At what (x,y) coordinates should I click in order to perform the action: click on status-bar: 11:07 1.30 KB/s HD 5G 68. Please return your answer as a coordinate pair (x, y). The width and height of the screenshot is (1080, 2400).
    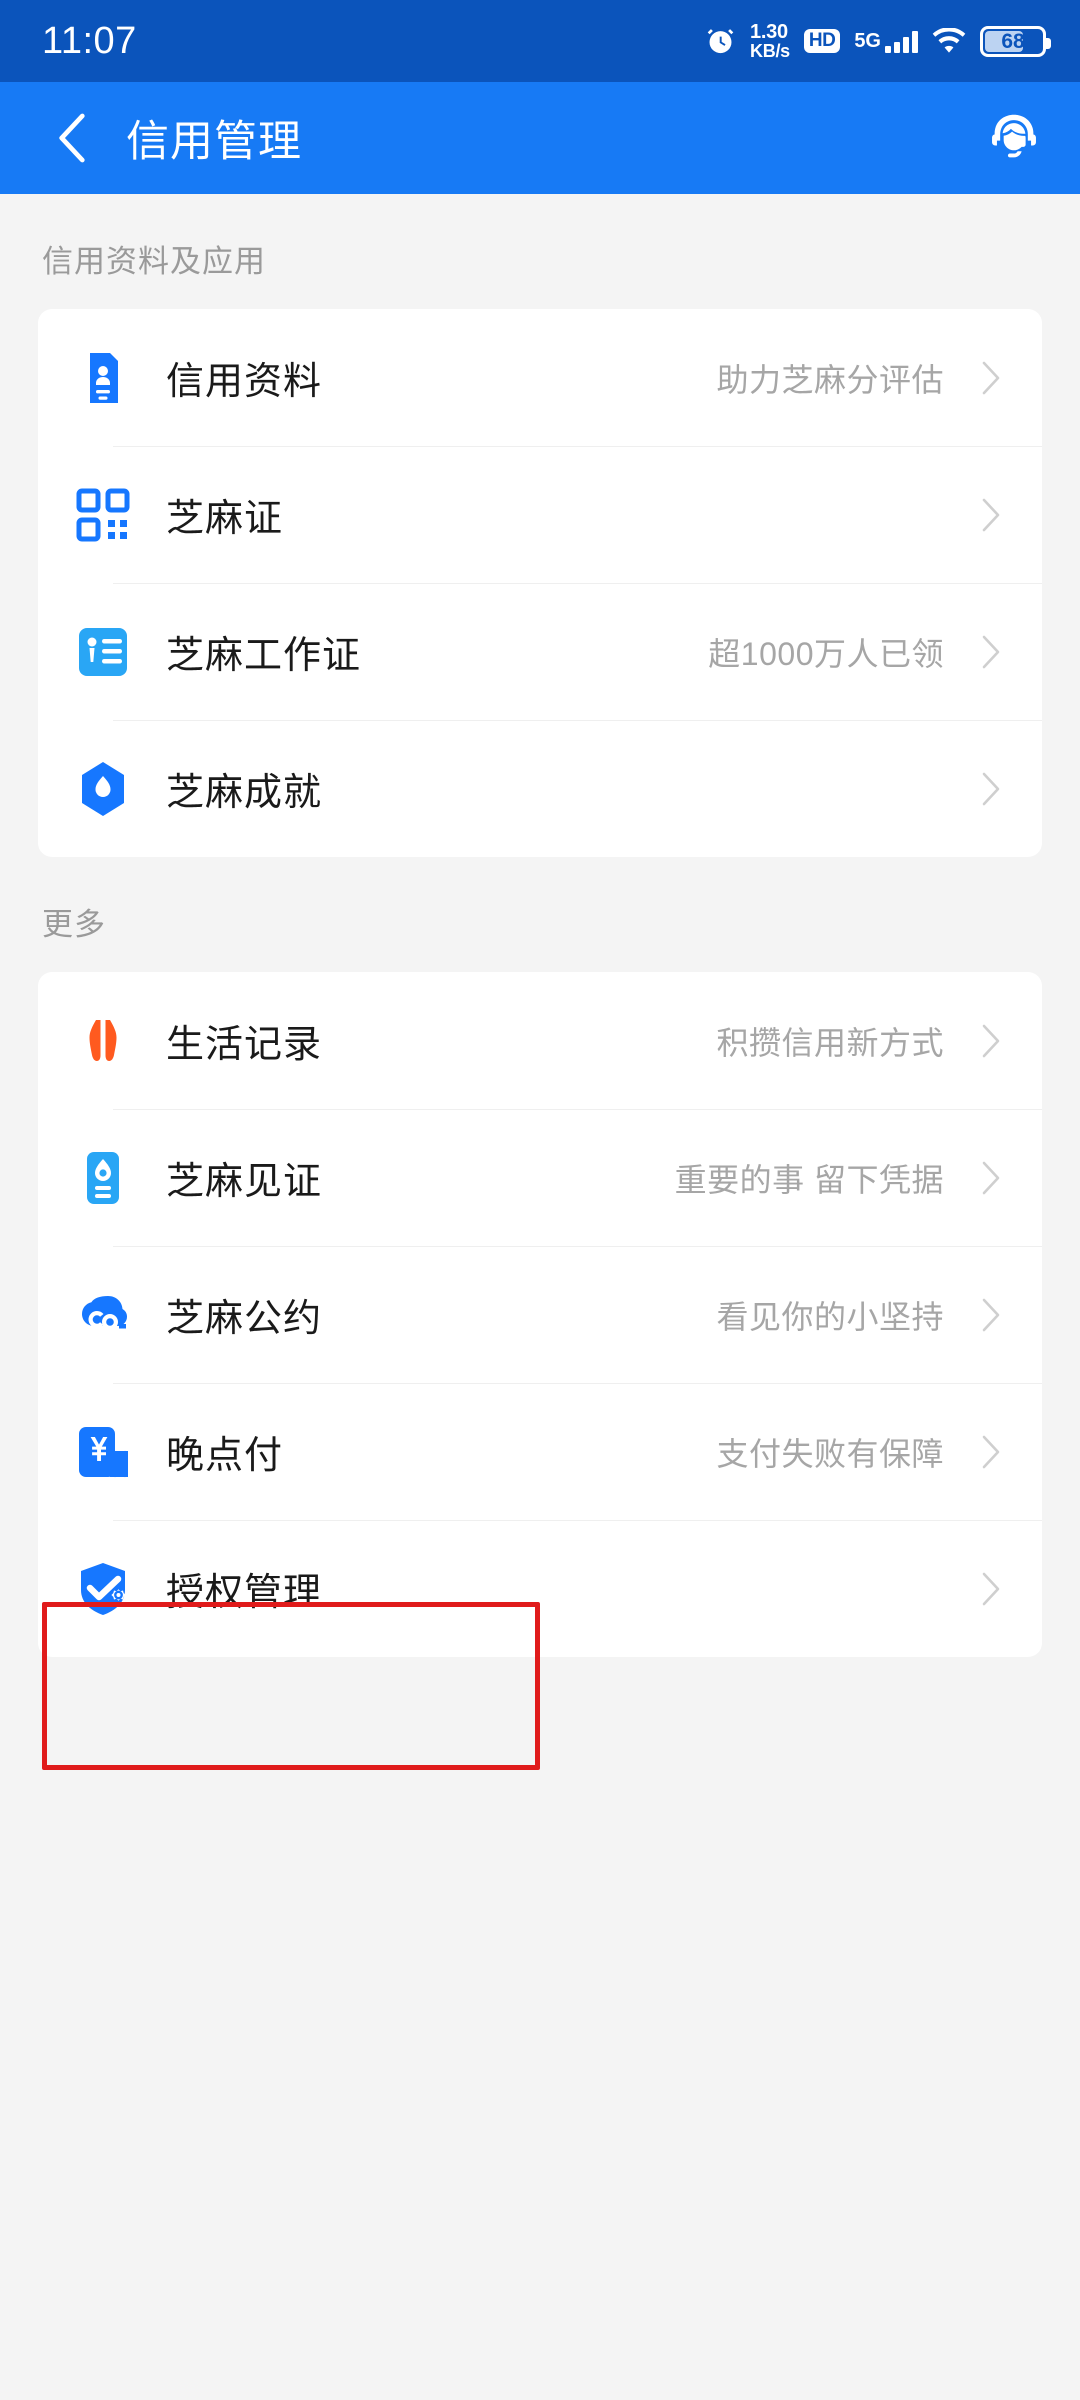
    Looking at the image, I should click on (540, 41).